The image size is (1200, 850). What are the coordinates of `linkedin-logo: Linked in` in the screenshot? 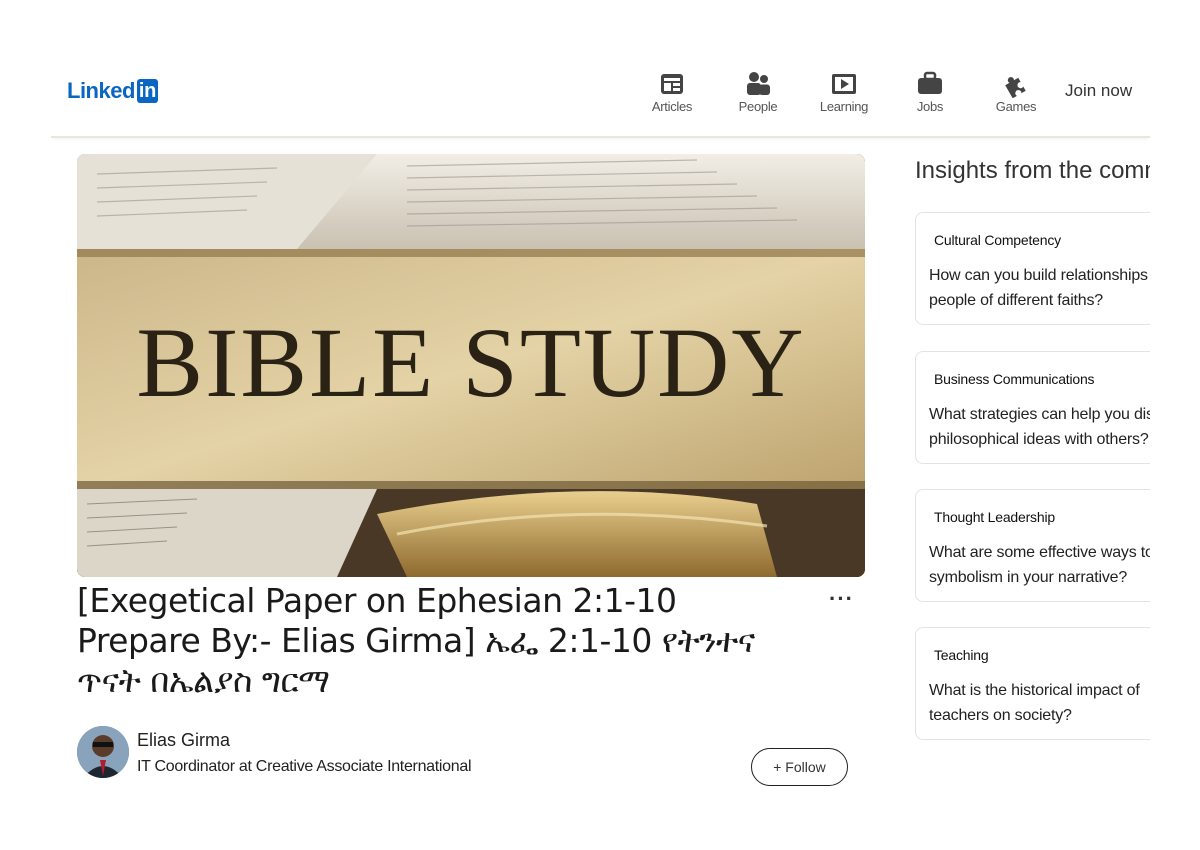 It's located at (113, 91).